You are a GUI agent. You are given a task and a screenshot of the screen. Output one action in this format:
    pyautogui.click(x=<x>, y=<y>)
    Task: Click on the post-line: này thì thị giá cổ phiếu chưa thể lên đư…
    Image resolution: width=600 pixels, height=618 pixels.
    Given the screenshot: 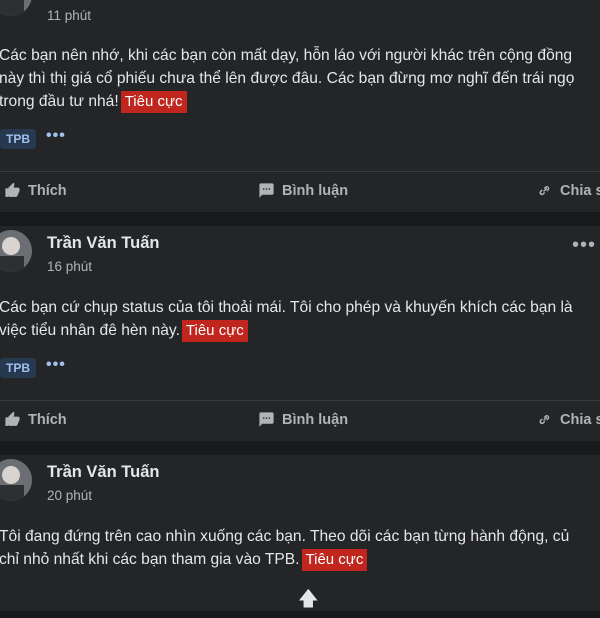 What is the action you would take?
    pyautogui.click(x=287, y=78)
    